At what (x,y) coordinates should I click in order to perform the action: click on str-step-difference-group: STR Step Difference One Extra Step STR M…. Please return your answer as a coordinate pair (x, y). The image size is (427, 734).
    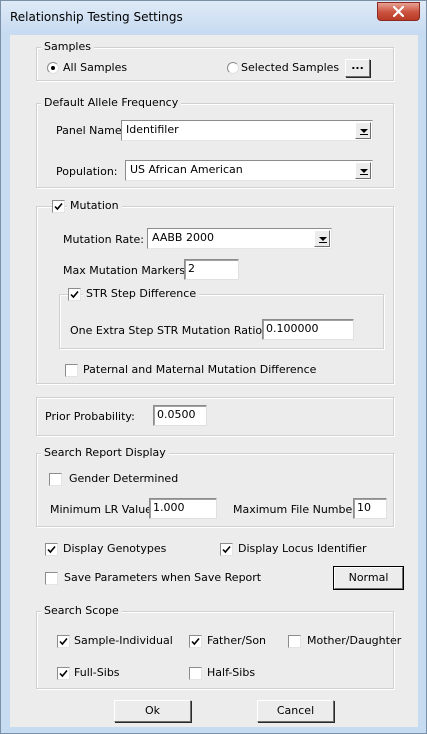
    Looking at the image, I should click on (221, 318).